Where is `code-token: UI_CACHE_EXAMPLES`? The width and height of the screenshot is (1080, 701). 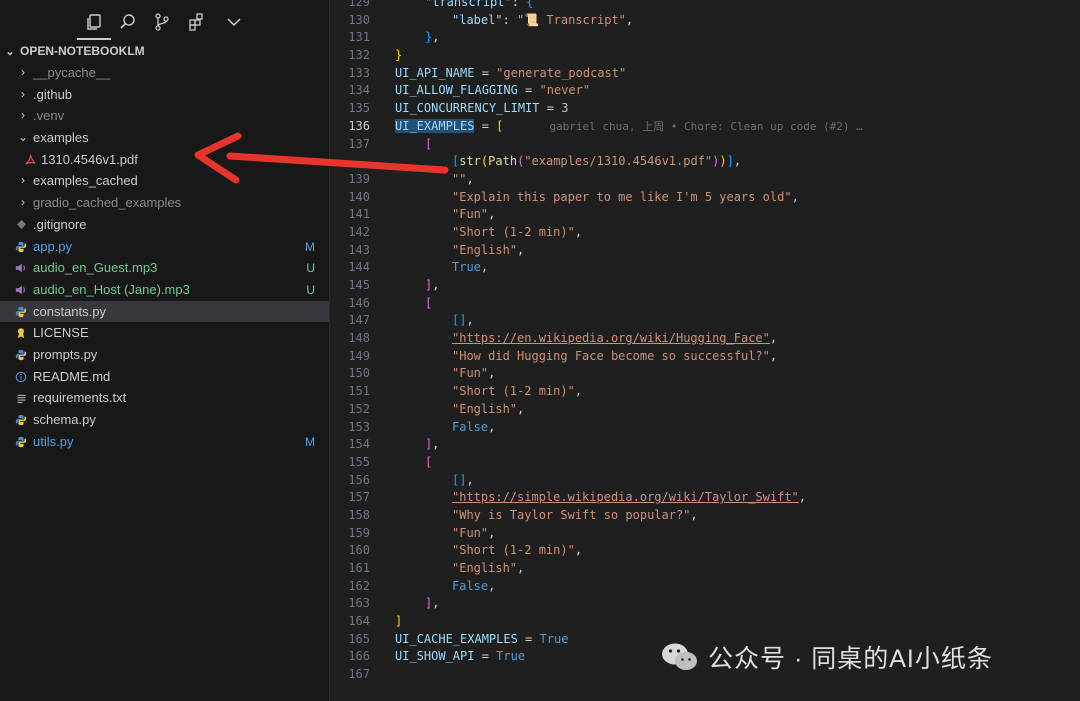 code-token: UI_CACHE_EXAMPLES is located at coordinates (456, 638).